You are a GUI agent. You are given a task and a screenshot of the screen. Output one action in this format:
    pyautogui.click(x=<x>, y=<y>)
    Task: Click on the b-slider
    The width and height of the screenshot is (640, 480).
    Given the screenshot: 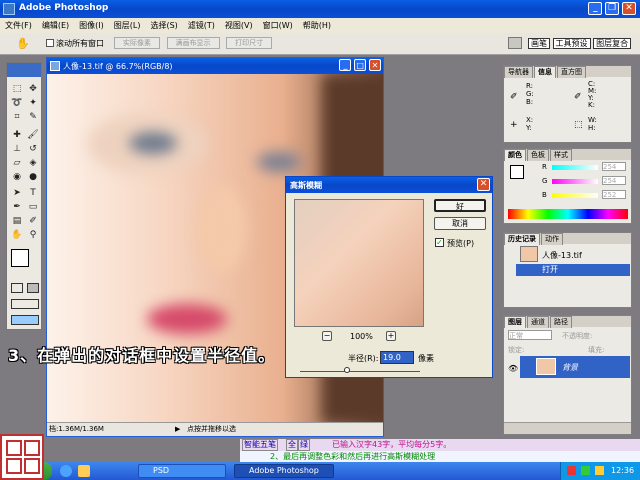 What is the action you would take?
    pyautogui.click(x=575, y=195)
    